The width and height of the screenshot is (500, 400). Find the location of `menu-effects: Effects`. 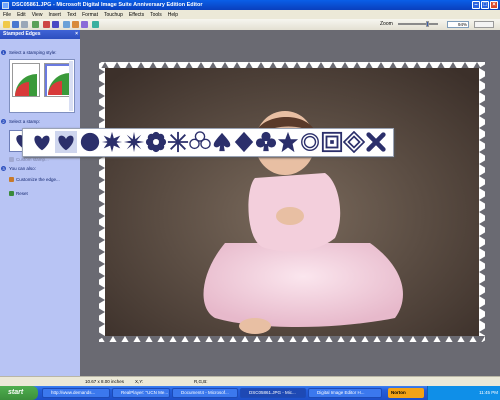

menu-effects: Effects is located at coordinates (136, 15).